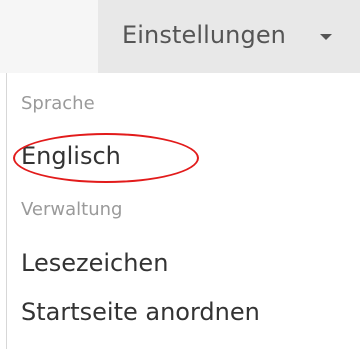 The height and width of the screenshot is (349, 360). I want to click on settings-dropdown-label: Einstellungen, so click(204, 35).